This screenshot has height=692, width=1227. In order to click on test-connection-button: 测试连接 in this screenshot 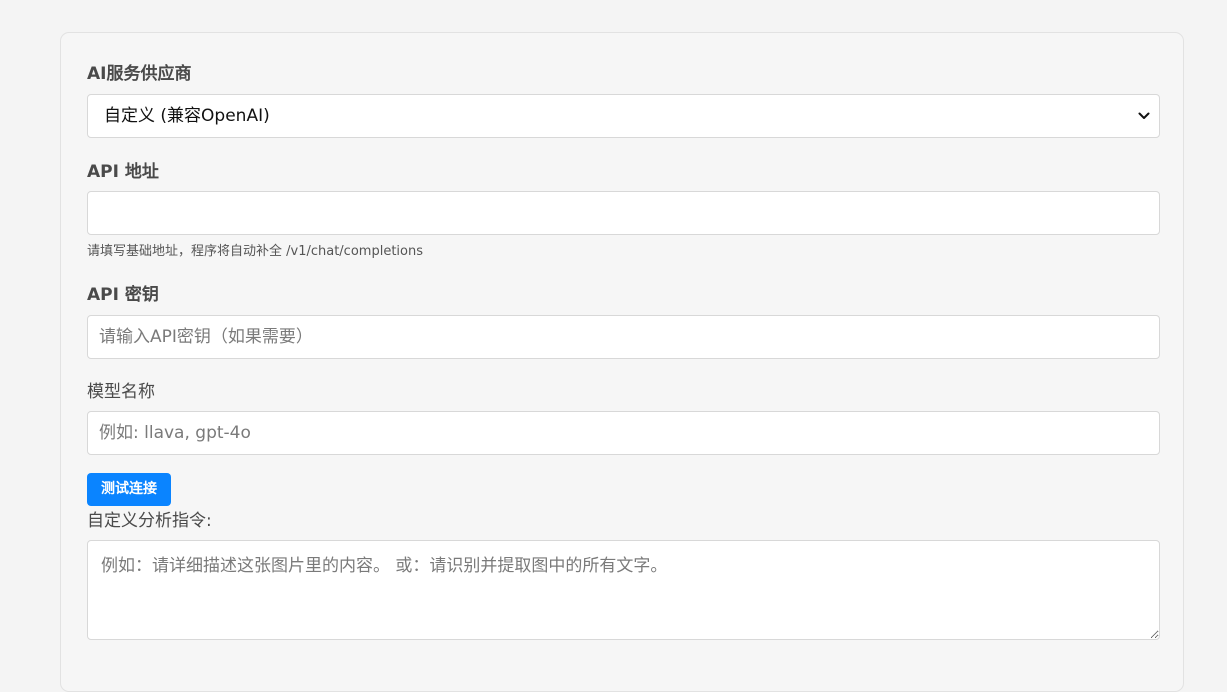, I will do `click(129, 489)`.